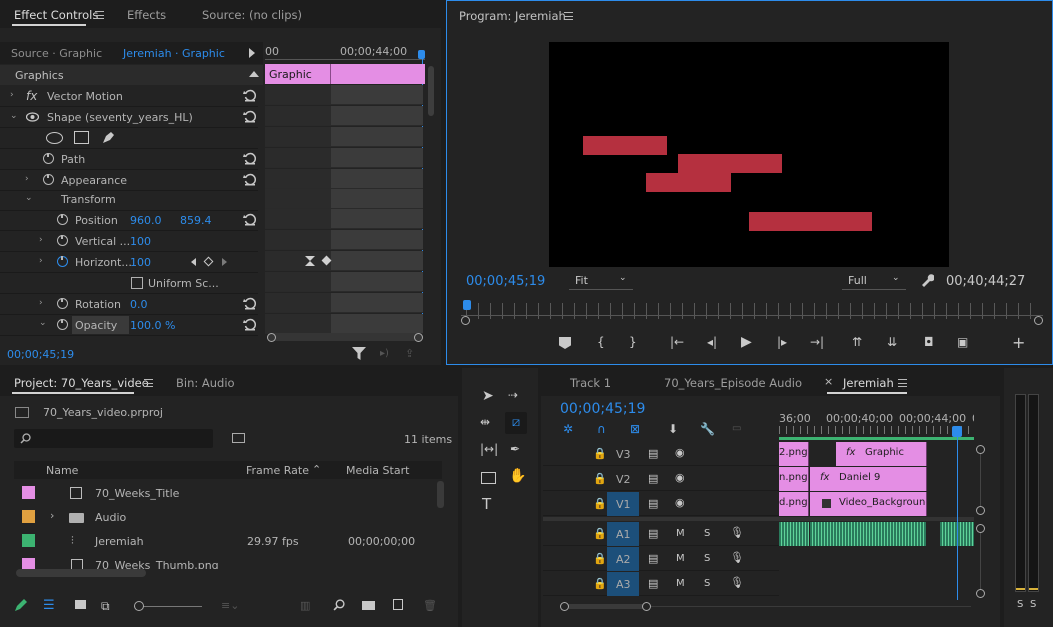 The width and height of the screenshot is (1053, 627). Describe the element at coordinates (485, 422) in the screenshot. I see `ripple-edit-tool-icon: ⇹` at that location.